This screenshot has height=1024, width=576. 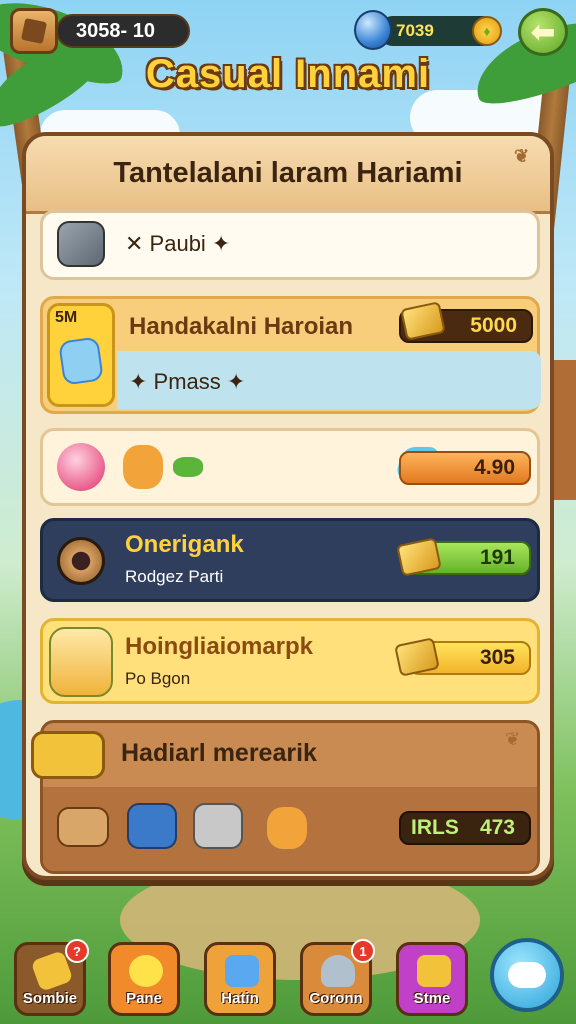 I want to click on journal-icon, so click(x=34, y=31).